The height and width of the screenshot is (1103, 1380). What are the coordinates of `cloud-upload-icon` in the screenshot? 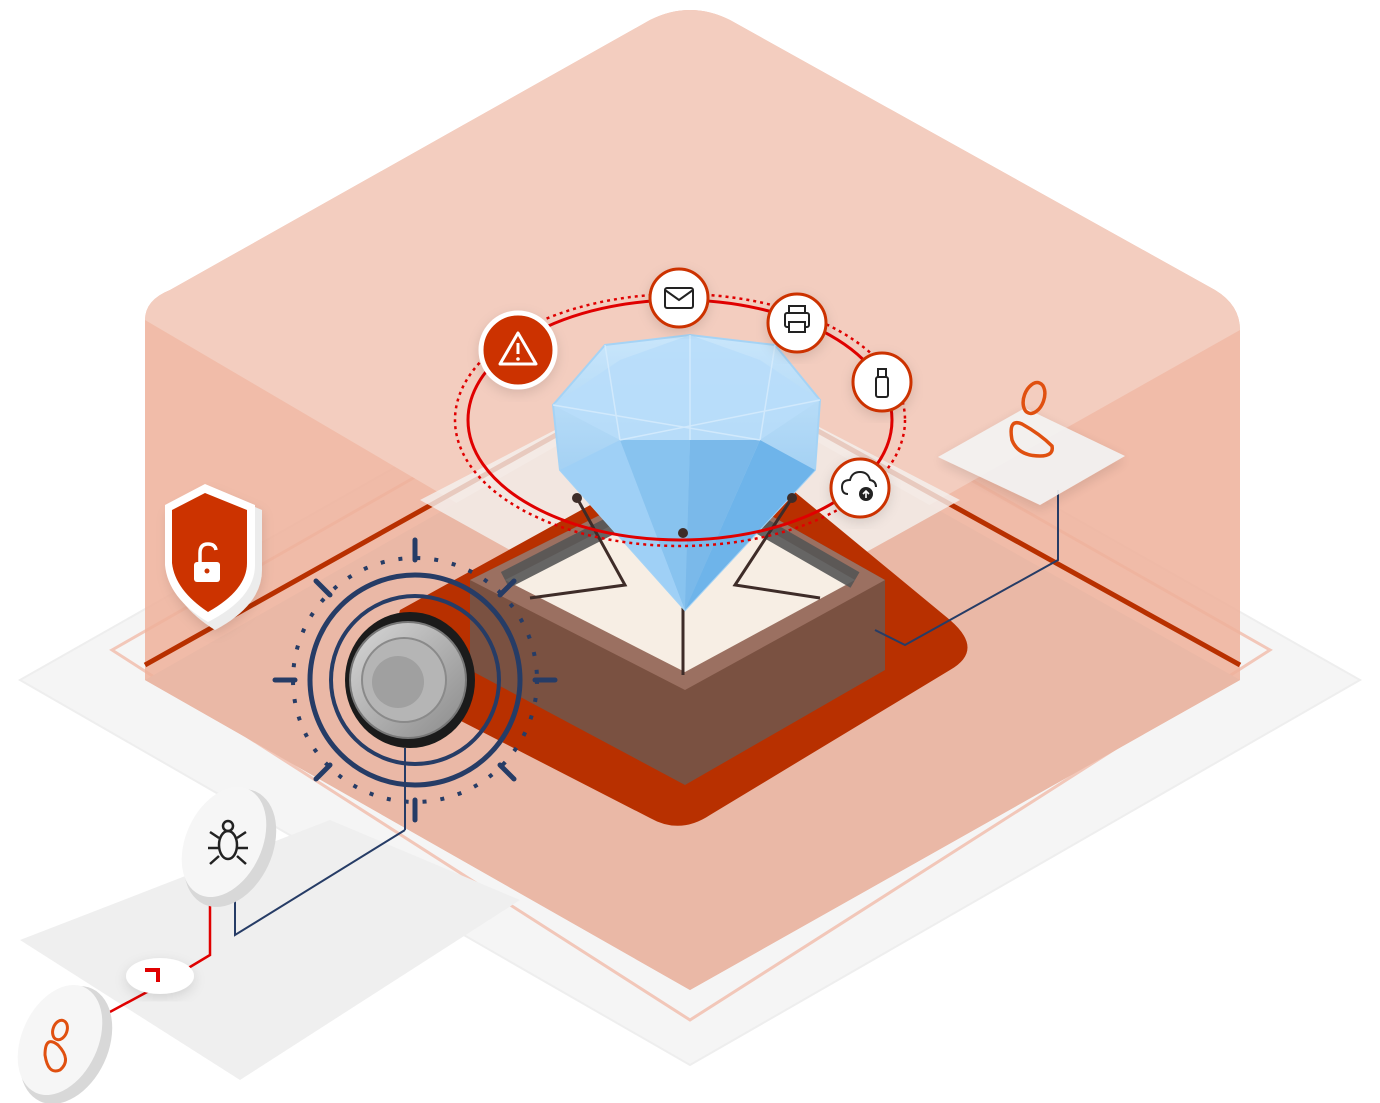 It's located at (860, 488).